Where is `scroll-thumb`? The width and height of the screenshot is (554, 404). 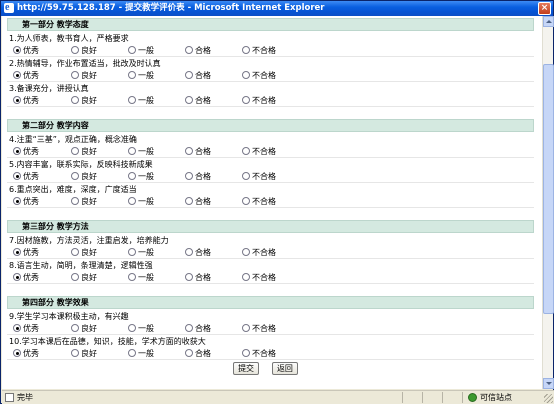
scroll-thumb is located at coordinates (548, 189).